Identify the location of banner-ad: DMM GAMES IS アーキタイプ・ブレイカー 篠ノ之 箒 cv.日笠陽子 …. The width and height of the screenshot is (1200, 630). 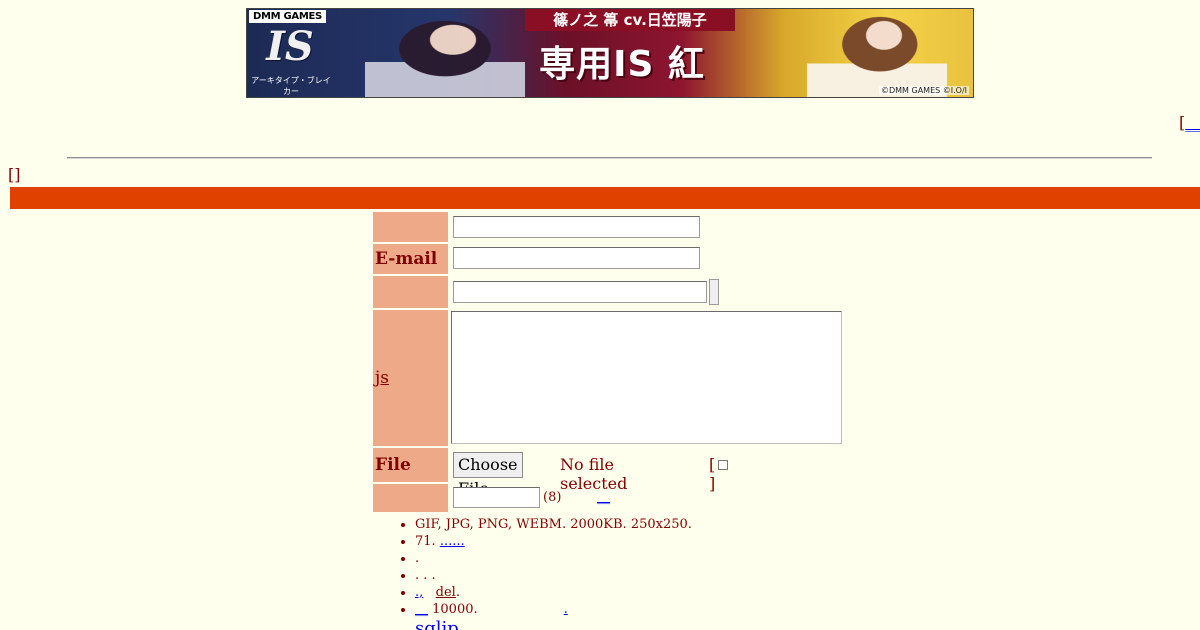
(610, 53).